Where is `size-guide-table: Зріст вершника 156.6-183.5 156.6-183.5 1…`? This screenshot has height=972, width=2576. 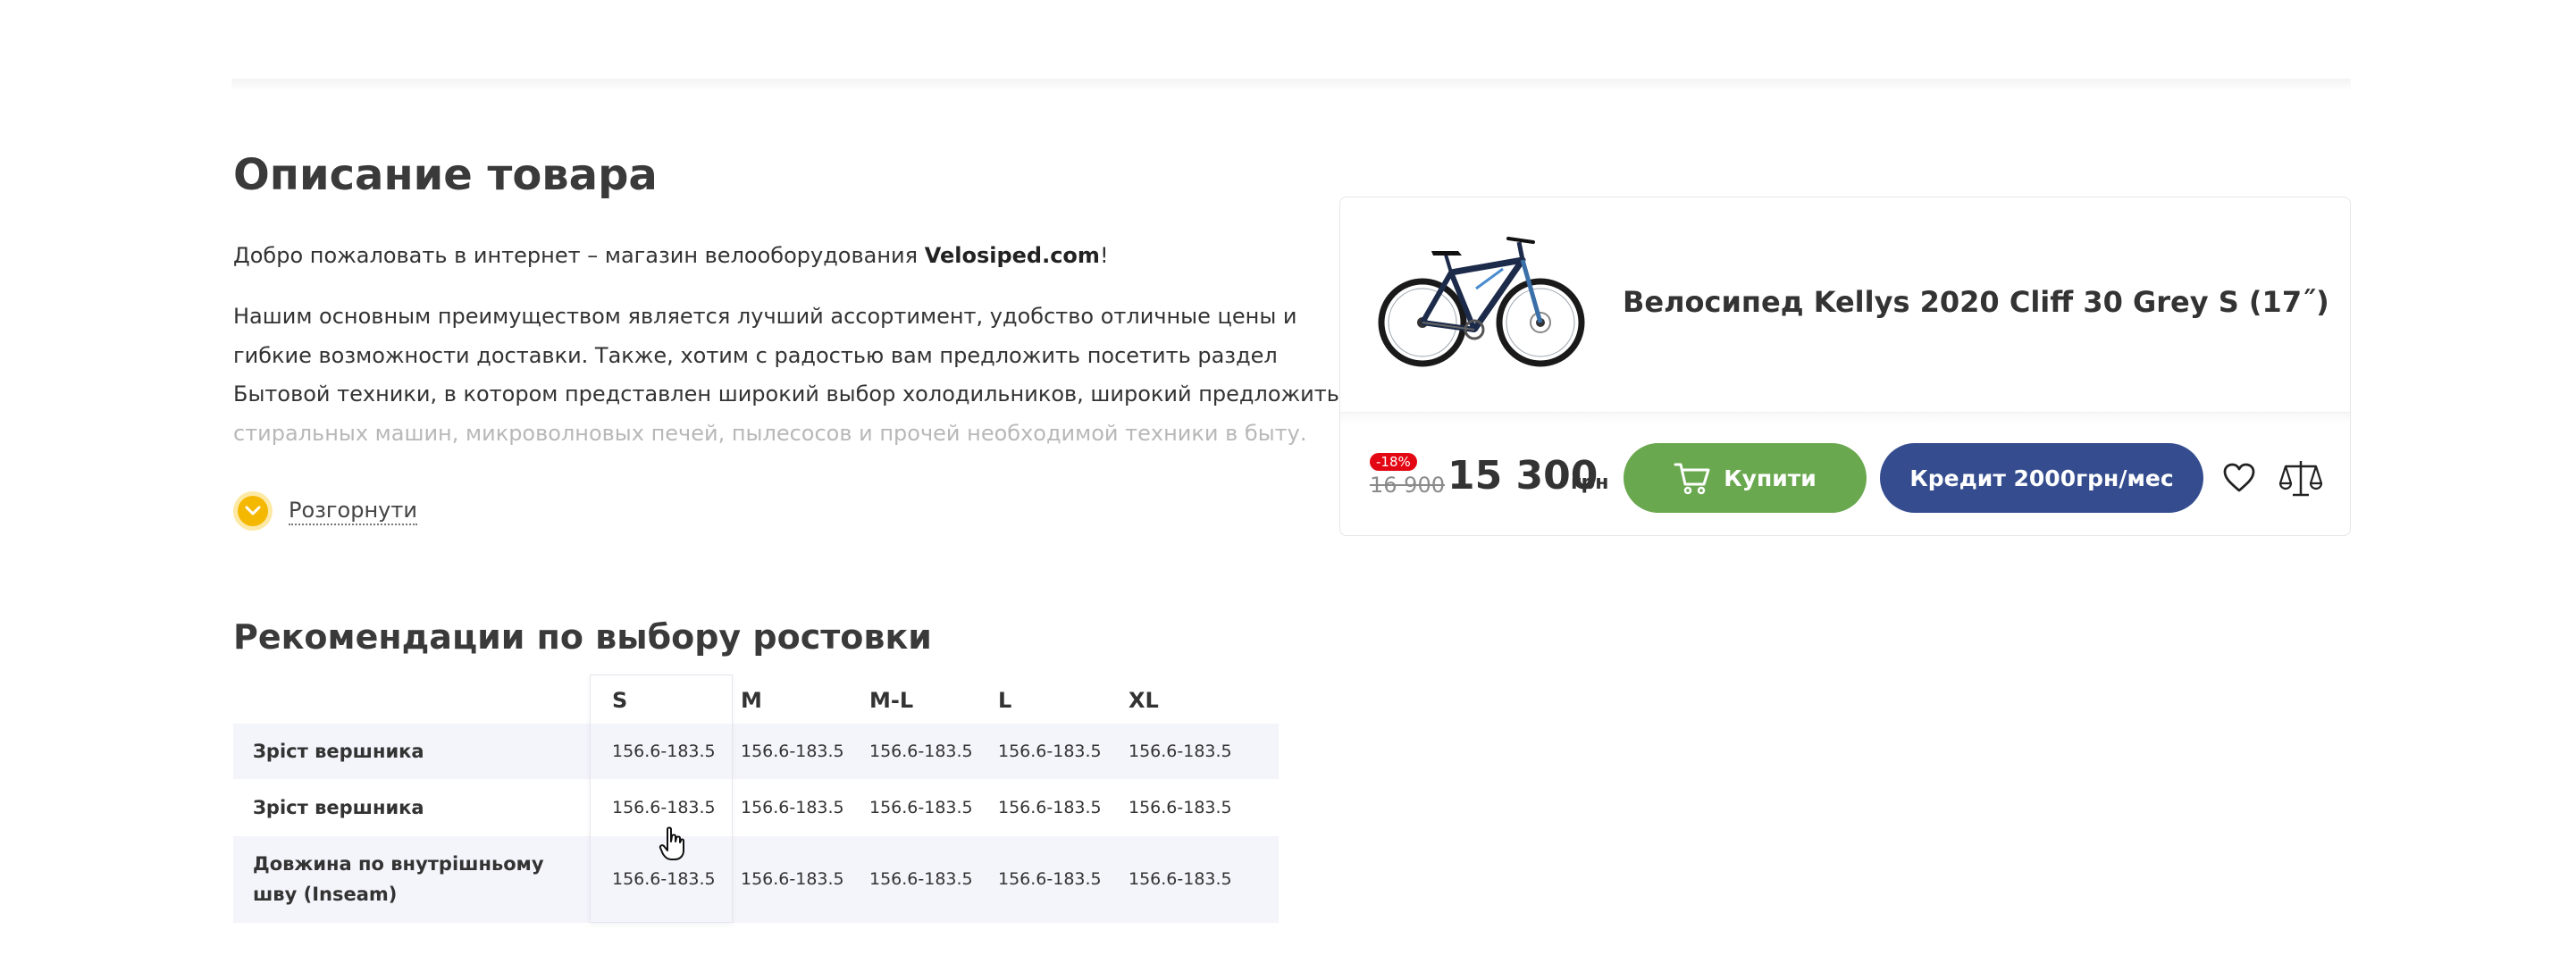 size-guide-table: Зріст вершника 156.6-183.5 156.6-183.5 1… is located at coordinates (756, 800).